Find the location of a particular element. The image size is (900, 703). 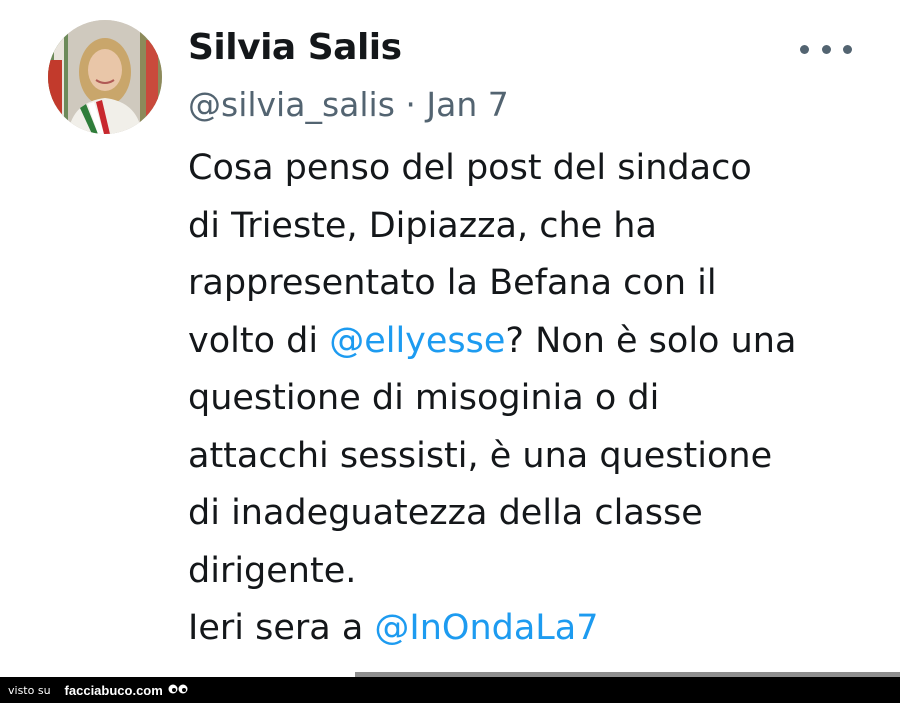

tweet-text-line: volto di @ellyesse? Non è solo una is located at coordinates (533, 342).